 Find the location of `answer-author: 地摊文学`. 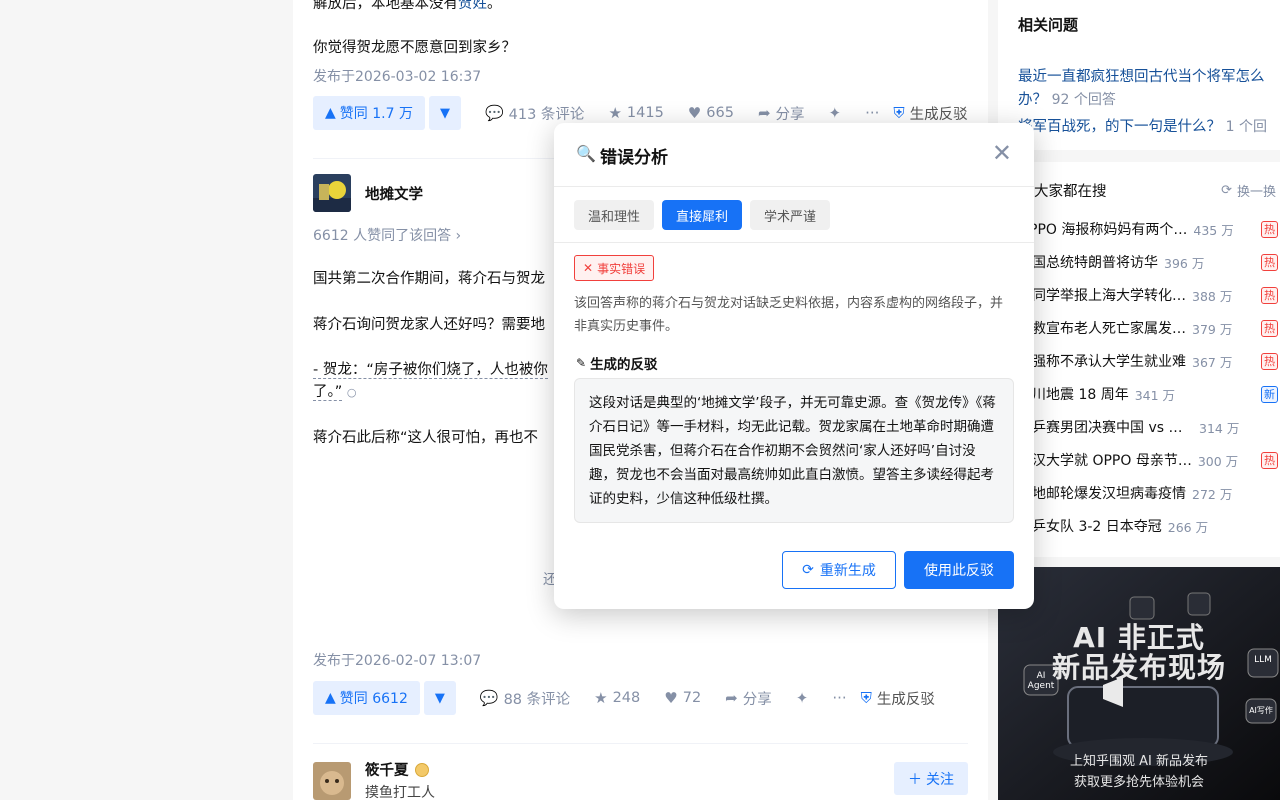

answer-author: 地摊文学 is located at coordinates (368, 193).